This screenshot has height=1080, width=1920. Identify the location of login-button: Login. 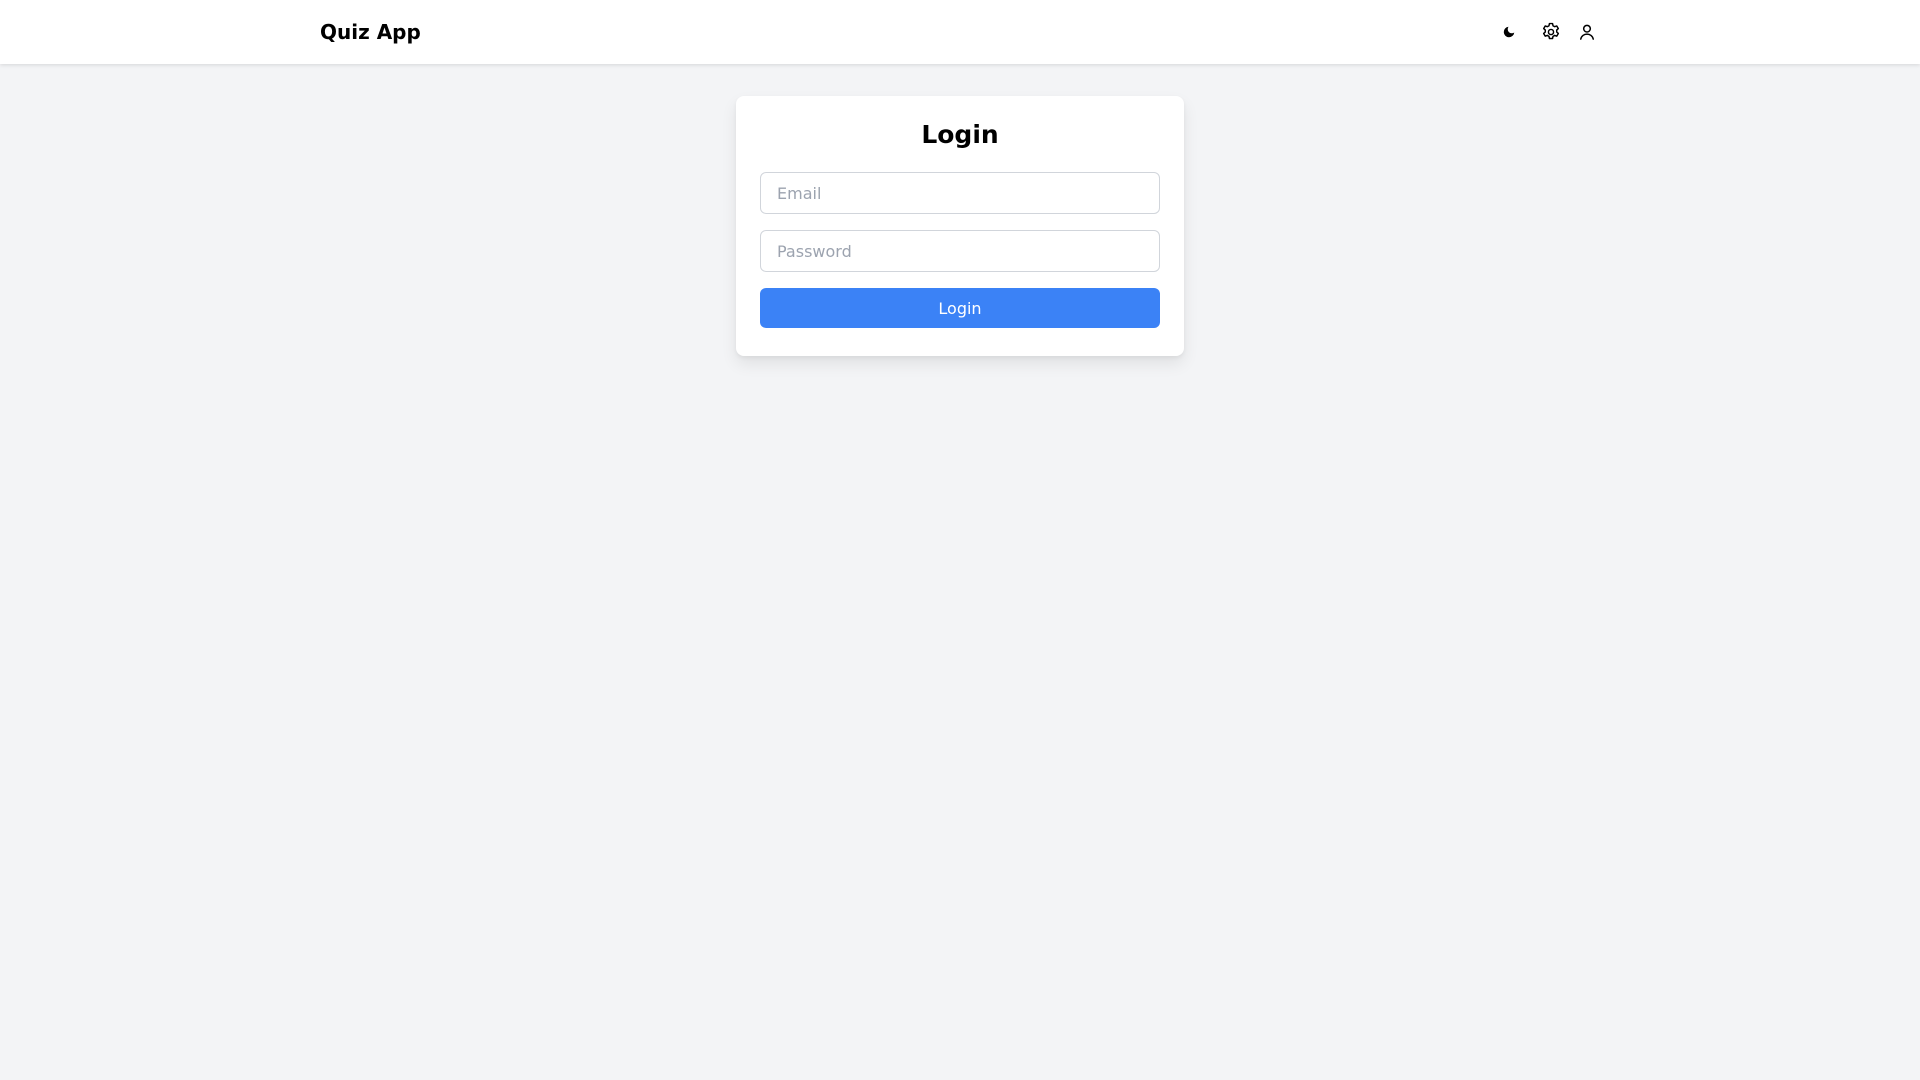
(960, 308).